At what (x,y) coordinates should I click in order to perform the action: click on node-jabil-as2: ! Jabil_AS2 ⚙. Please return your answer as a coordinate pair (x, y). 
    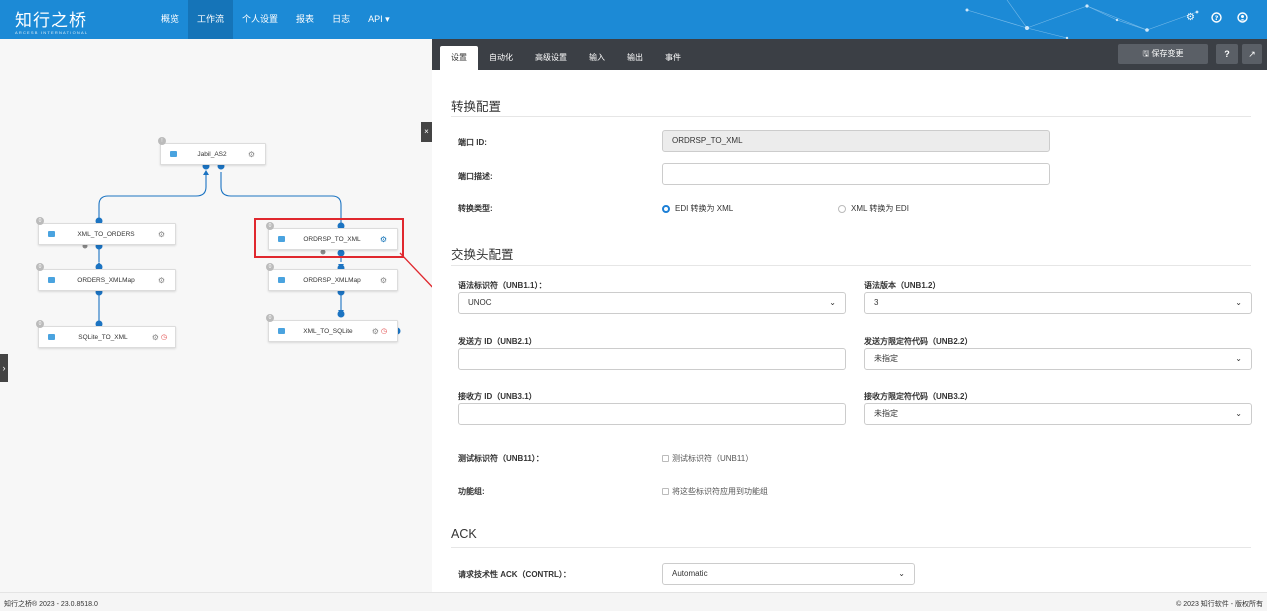
    Looking at the image, I should click on (212, 151).